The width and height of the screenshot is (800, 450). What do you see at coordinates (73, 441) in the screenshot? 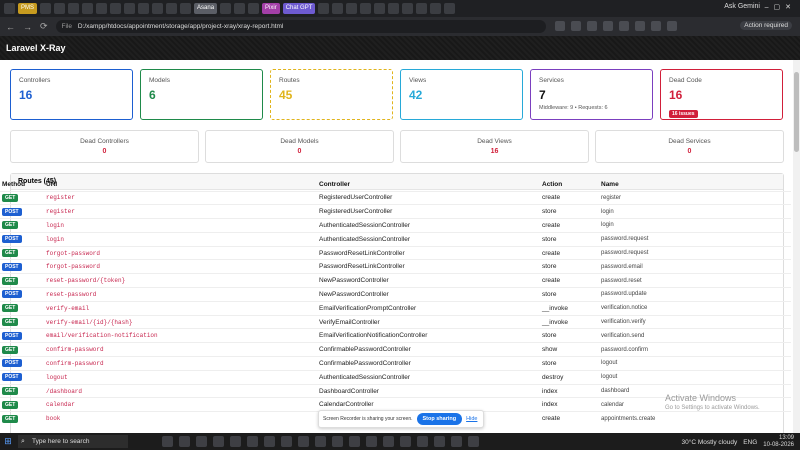
I see `taskbar-search: ⌕ Type here to search` at bounding box center [73, 441].